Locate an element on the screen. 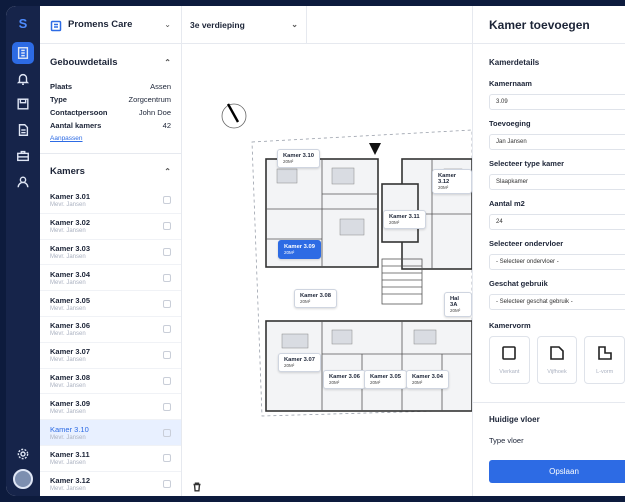 This screenshot has width=625, height=502. room-text: Kamer 3.03 Mevr. Jansen is located at coordinates (106, 252).